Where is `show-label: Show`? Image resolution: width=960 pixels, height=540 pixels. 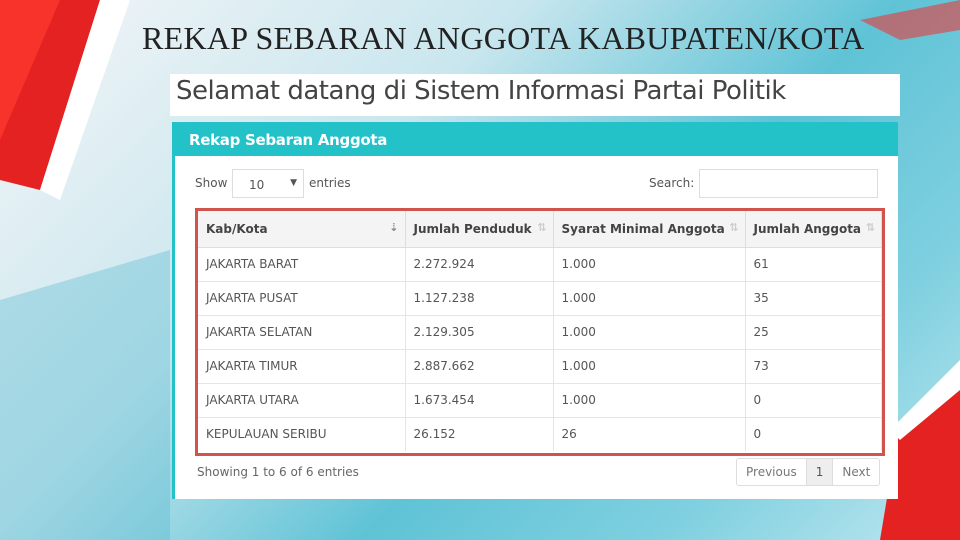
show-label: Show is located at coordinates (211, 183).